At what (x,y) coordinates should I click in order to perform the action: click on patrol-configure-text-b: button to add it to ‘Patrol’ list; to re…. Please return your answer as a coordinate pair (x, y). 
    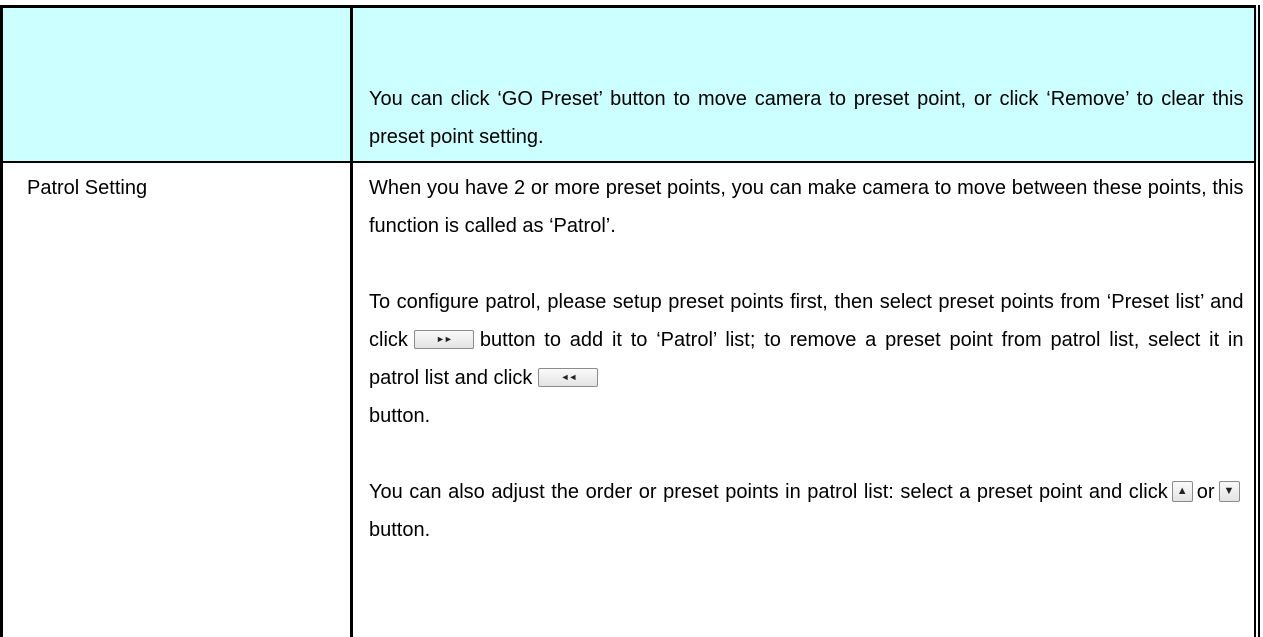
    Looking at the image, I should click on (806, 358).